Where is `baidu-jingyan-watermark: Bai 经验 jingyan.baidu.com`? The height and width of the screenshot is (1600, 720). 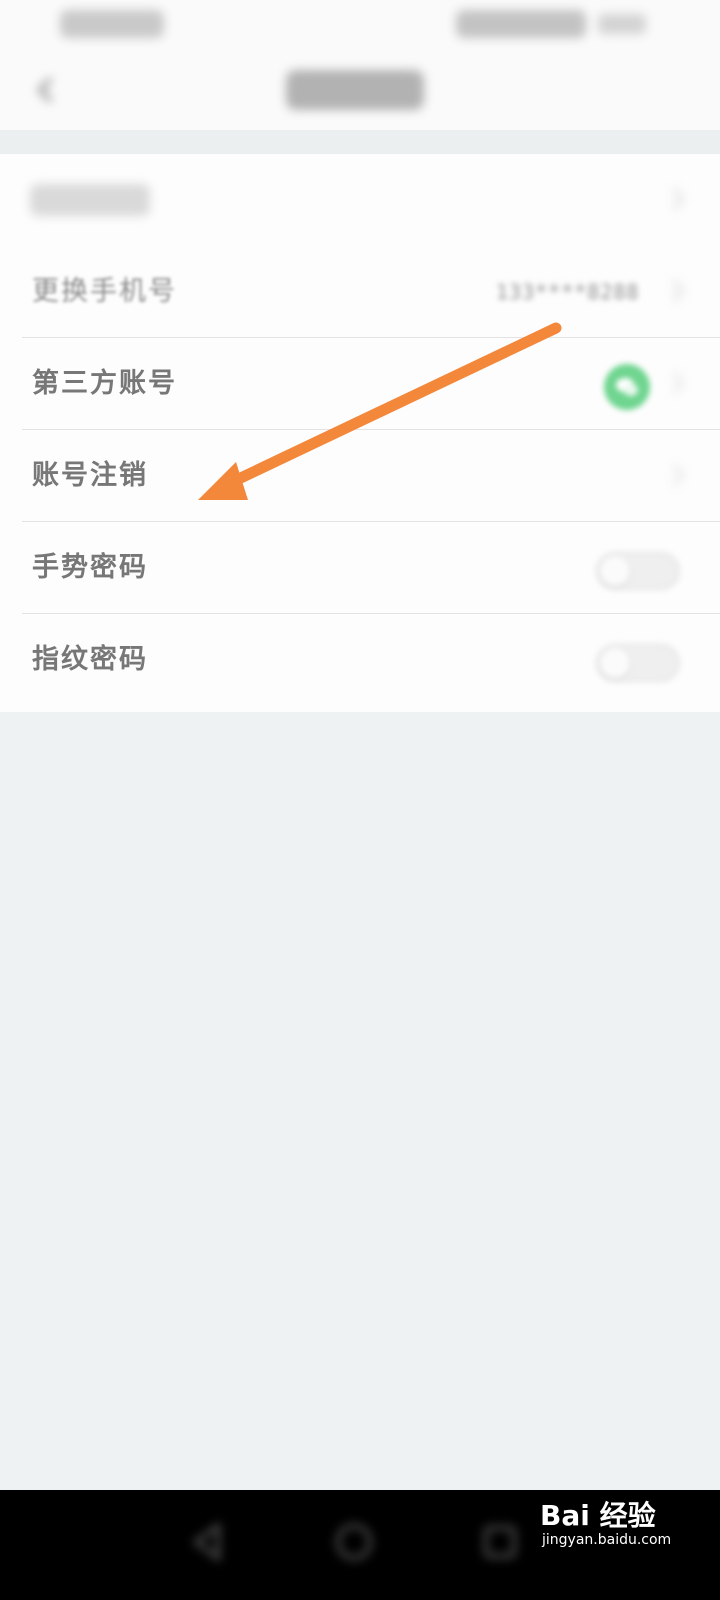 baidu-jingyan-watermark: Bai 经验 jingyan.baidu.com is located at coordinates (625, 1522).